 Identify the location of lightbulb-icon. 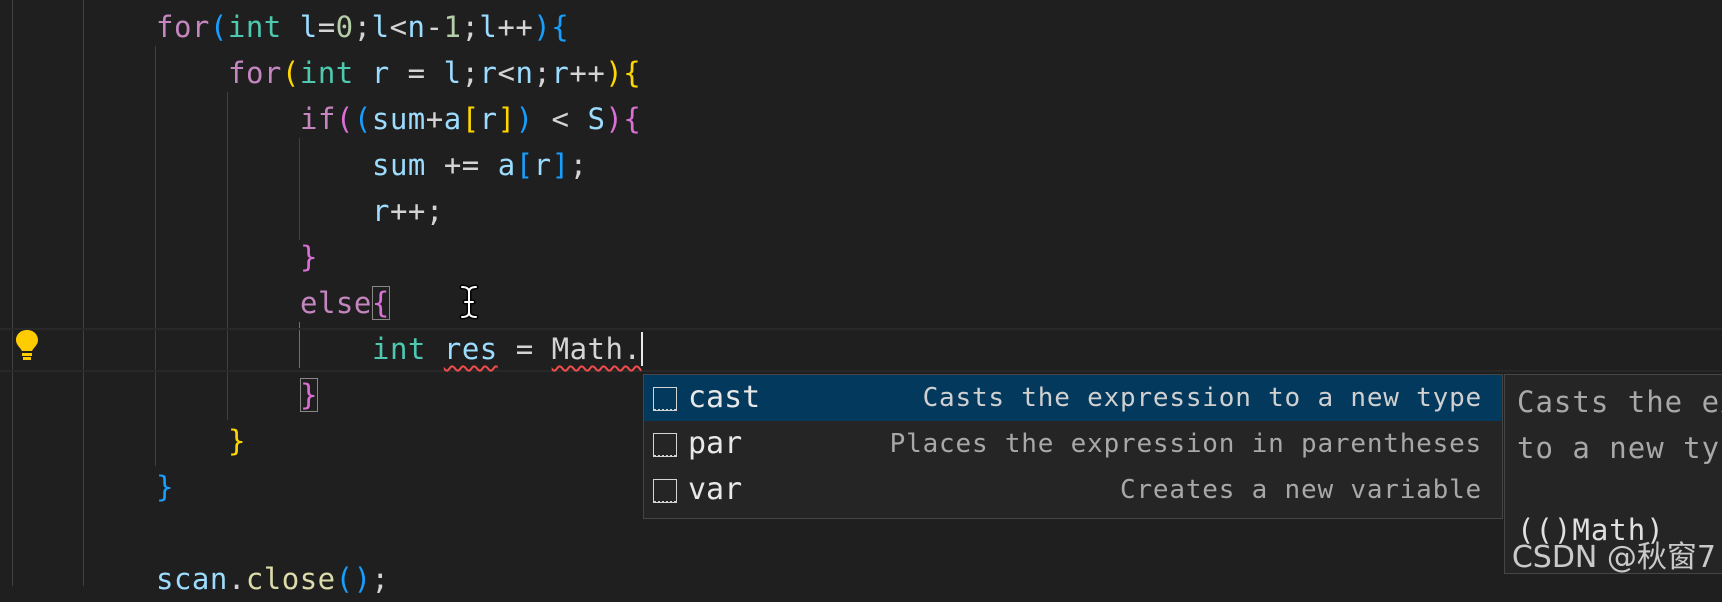
(27, 345).